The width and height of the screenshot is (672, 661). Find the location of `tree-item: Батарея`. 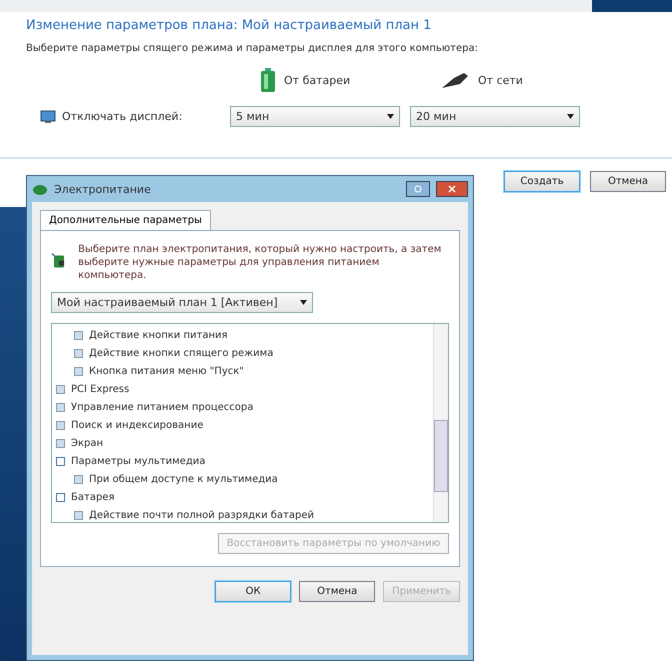

tree-item: Батарея is located at coordinates (92, 497).